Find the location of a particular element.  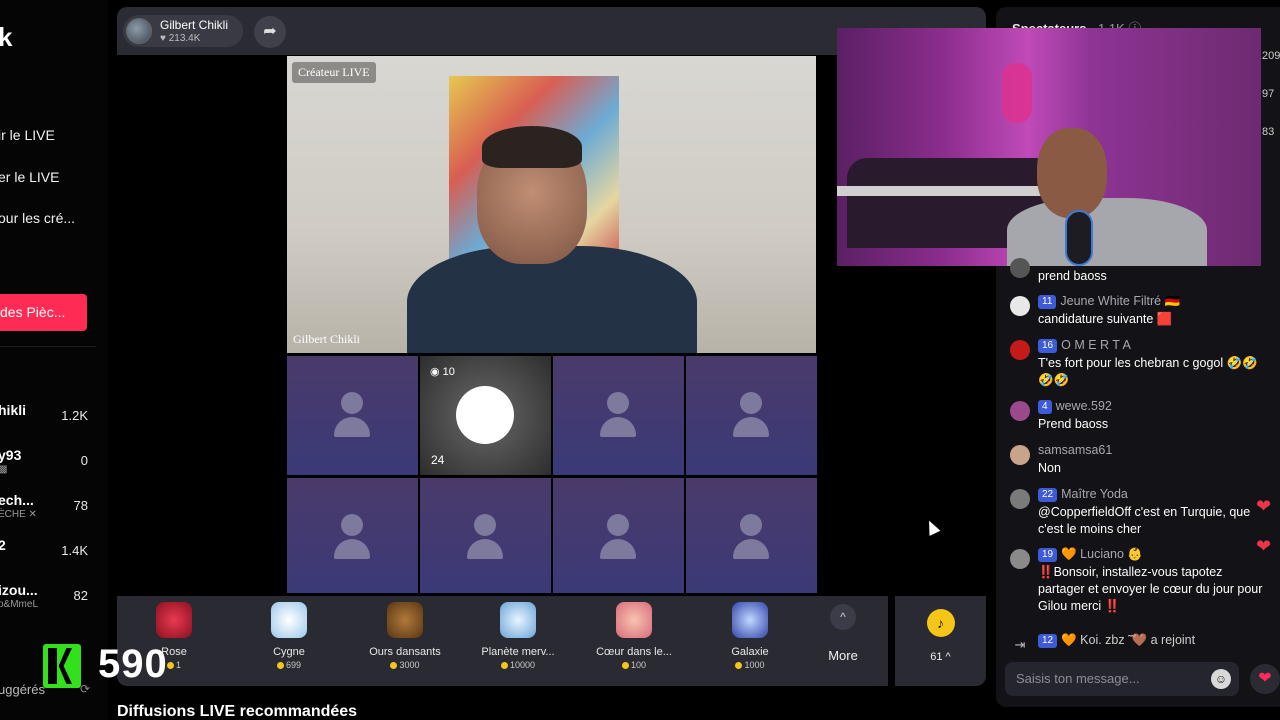

gift-heart-hands: Cœur dans le... 100 is located at coordinates (634, 640).